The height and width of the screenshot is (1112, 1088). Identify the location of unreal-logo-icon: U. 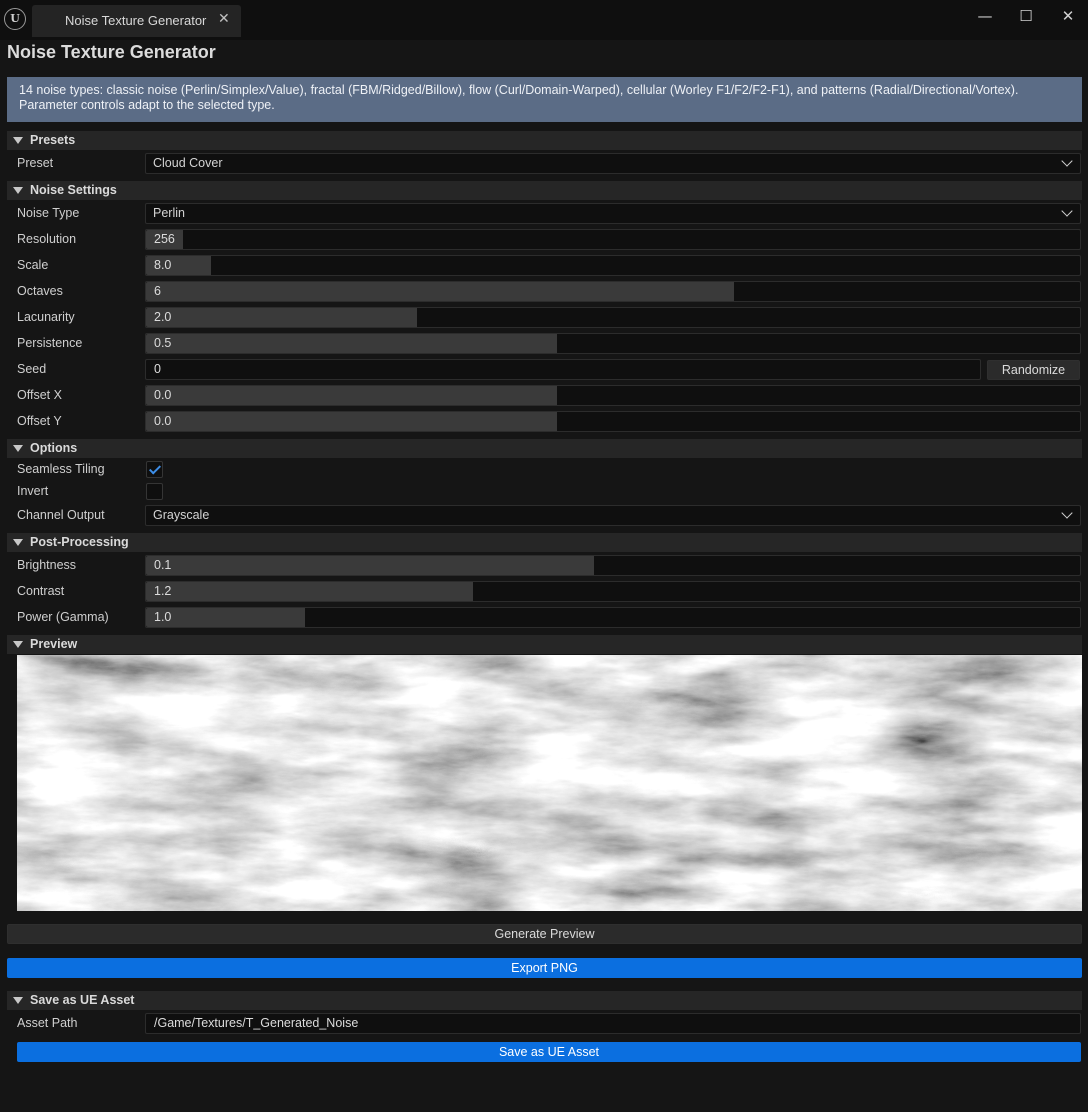
(15, 19).